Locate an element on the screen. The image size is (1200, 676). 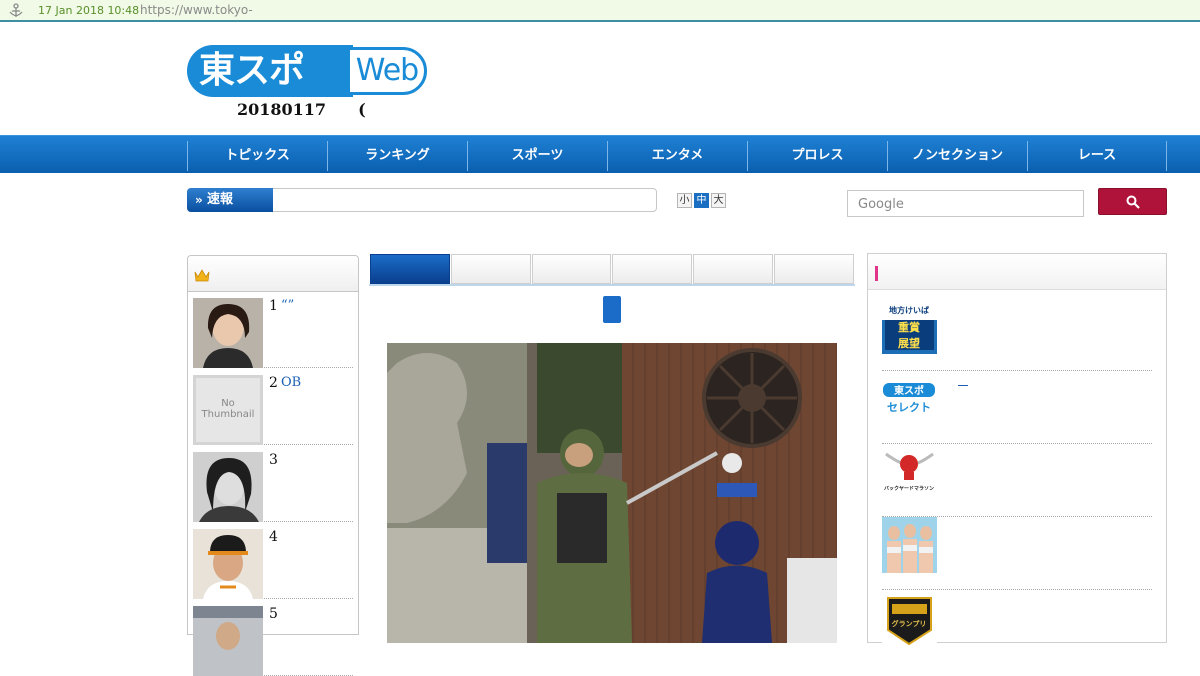
ranking-header is located at coordinates (273, 274).